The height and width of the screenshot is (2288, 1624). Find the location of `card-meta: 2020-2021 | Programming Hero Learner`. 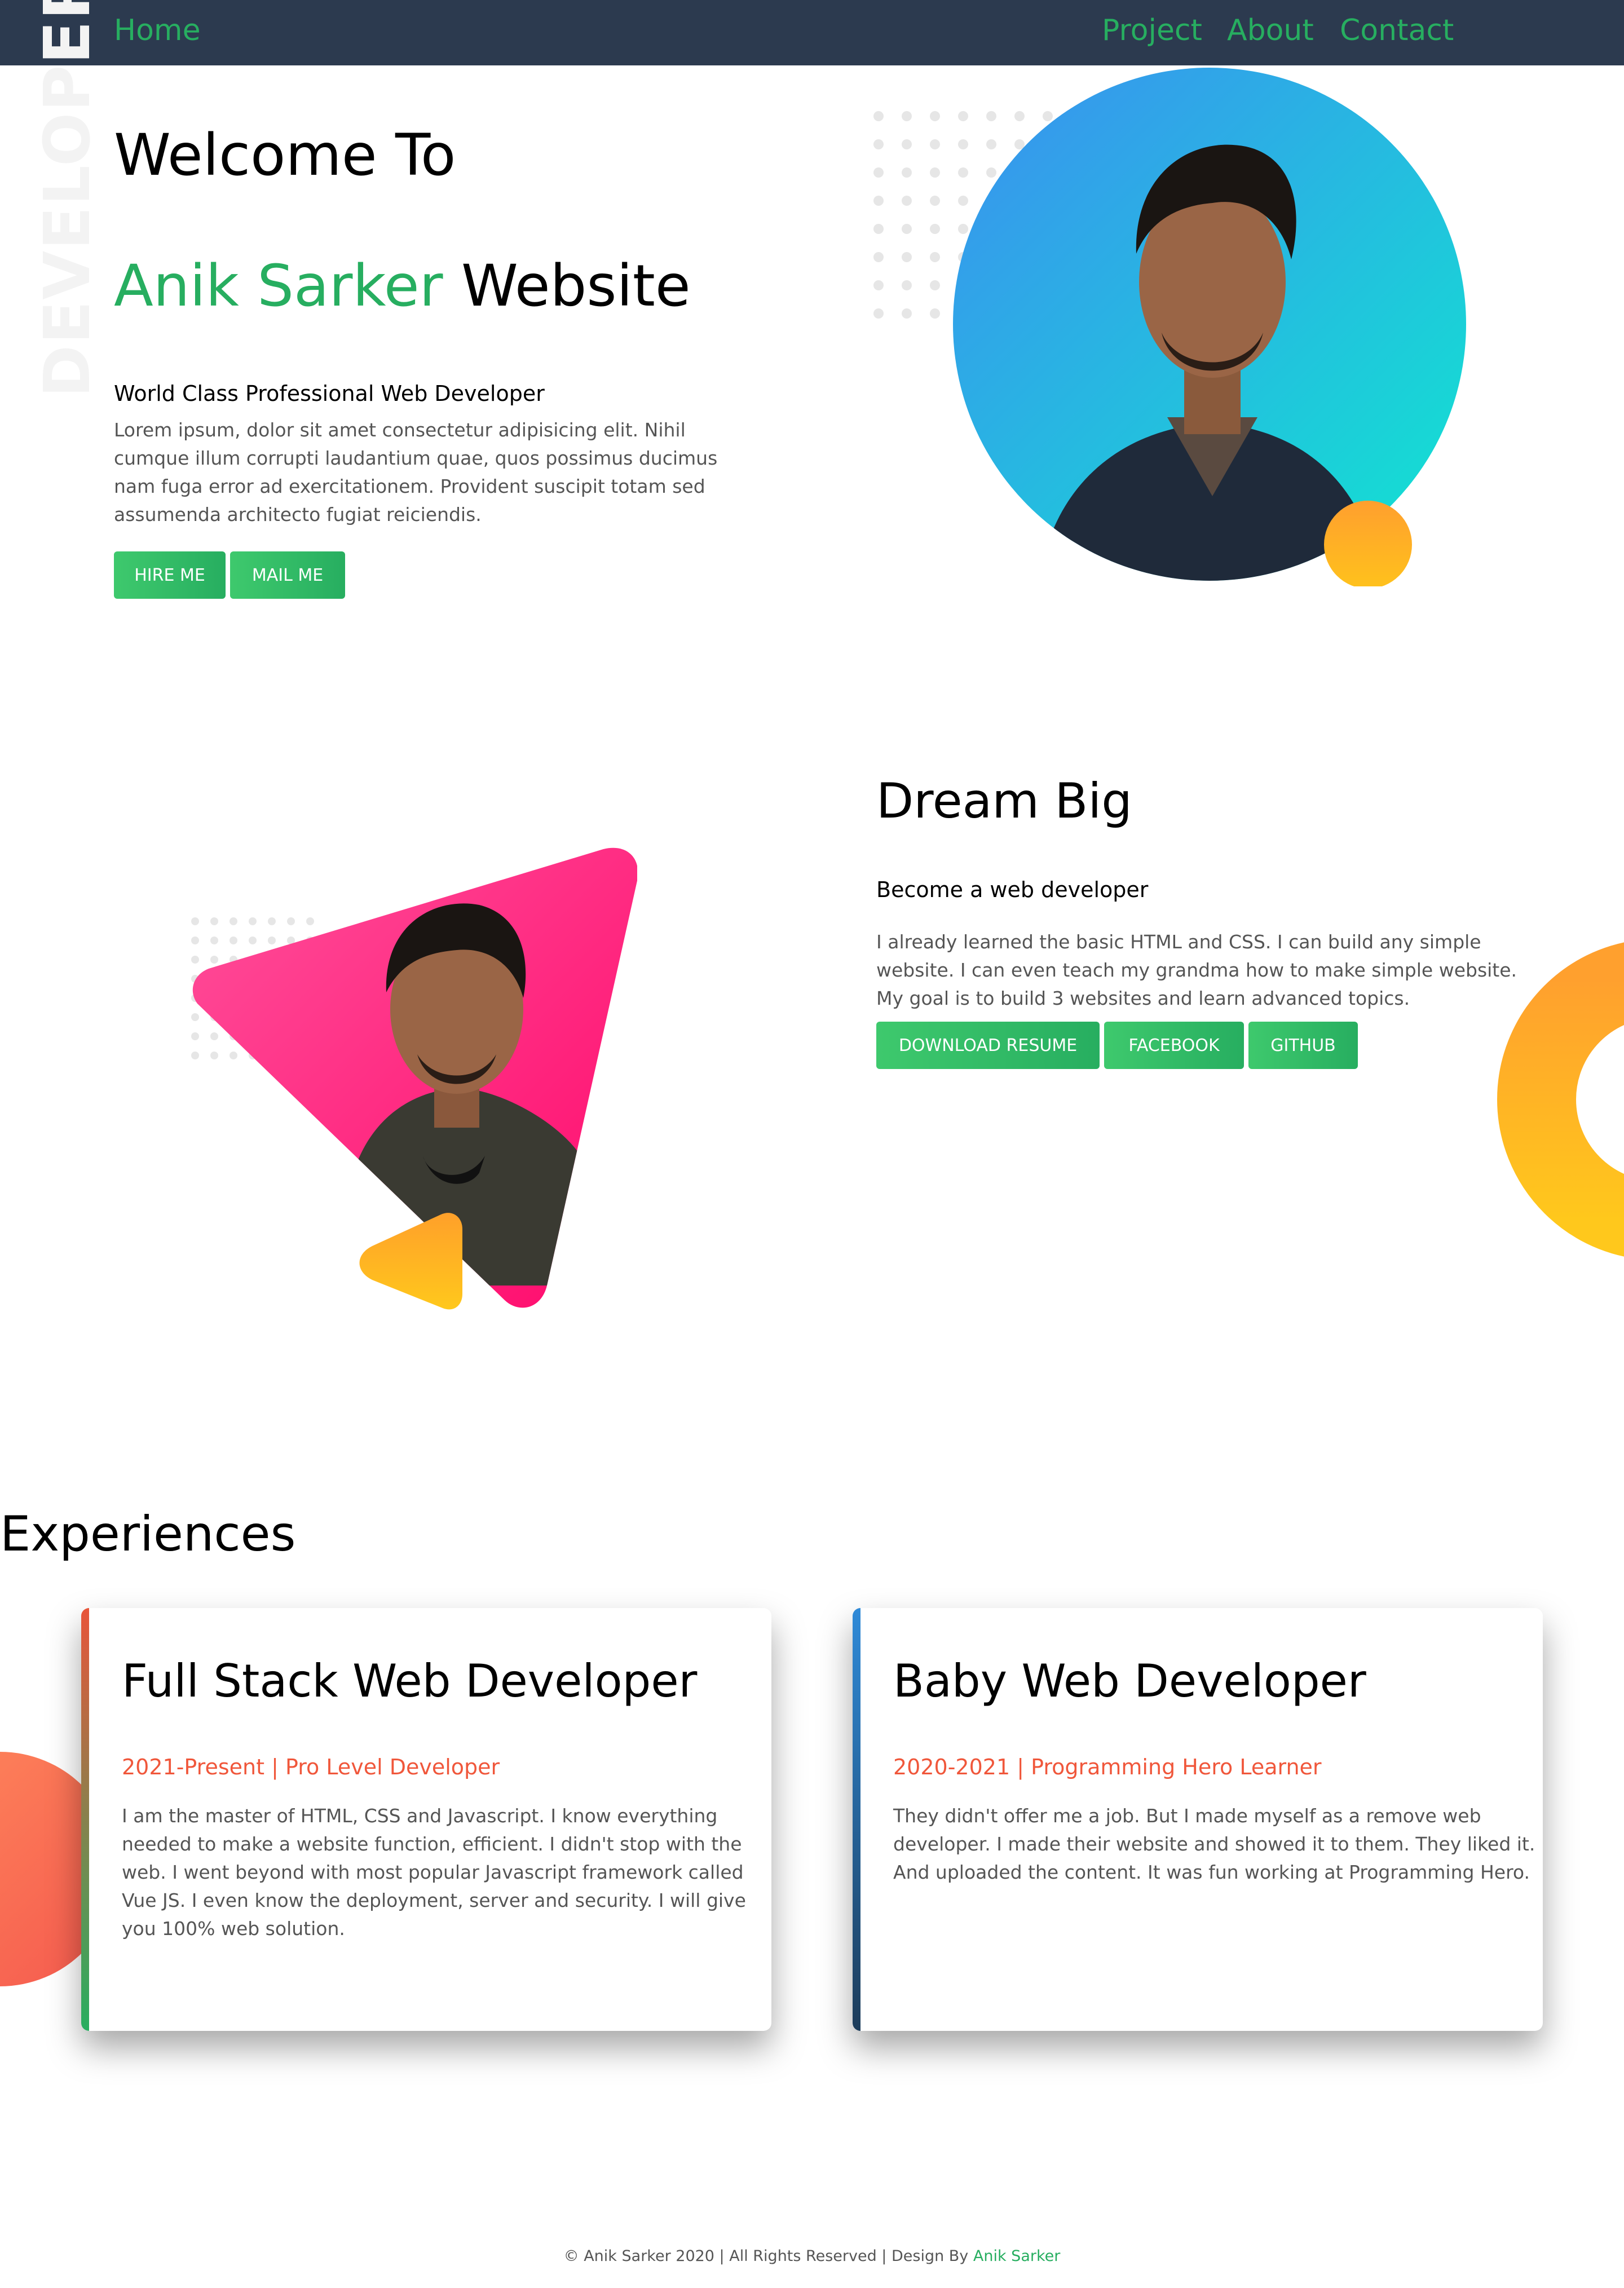

card-meta: 2020-2021 | Programming Hero Learner is located at coordinates (1107, 1767).